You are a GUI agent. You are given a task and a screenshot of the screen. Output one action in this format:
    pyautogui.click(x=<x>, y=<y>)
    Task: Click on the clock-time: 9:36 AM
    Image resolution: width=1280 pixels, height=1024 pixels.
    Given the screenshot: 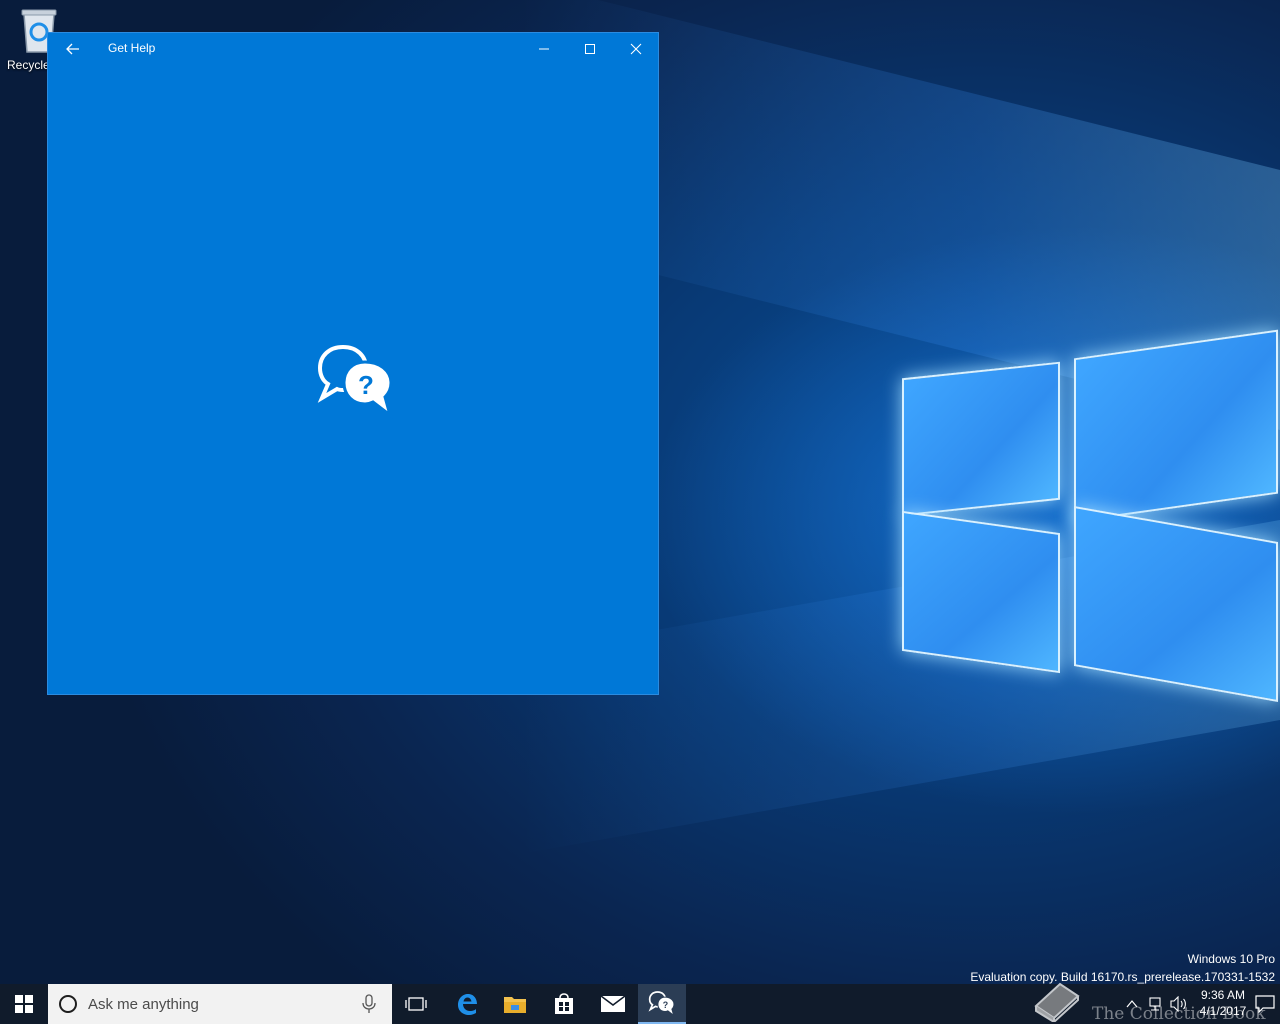 What is the action you would take?
    pyautogui.click(x=1223, y=995)
    